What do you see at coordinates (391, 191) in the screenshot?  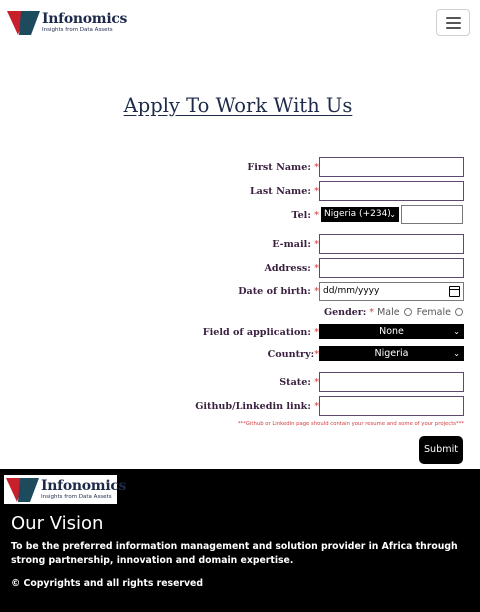 I see `last-name-input` at bounding box center [391, 191].